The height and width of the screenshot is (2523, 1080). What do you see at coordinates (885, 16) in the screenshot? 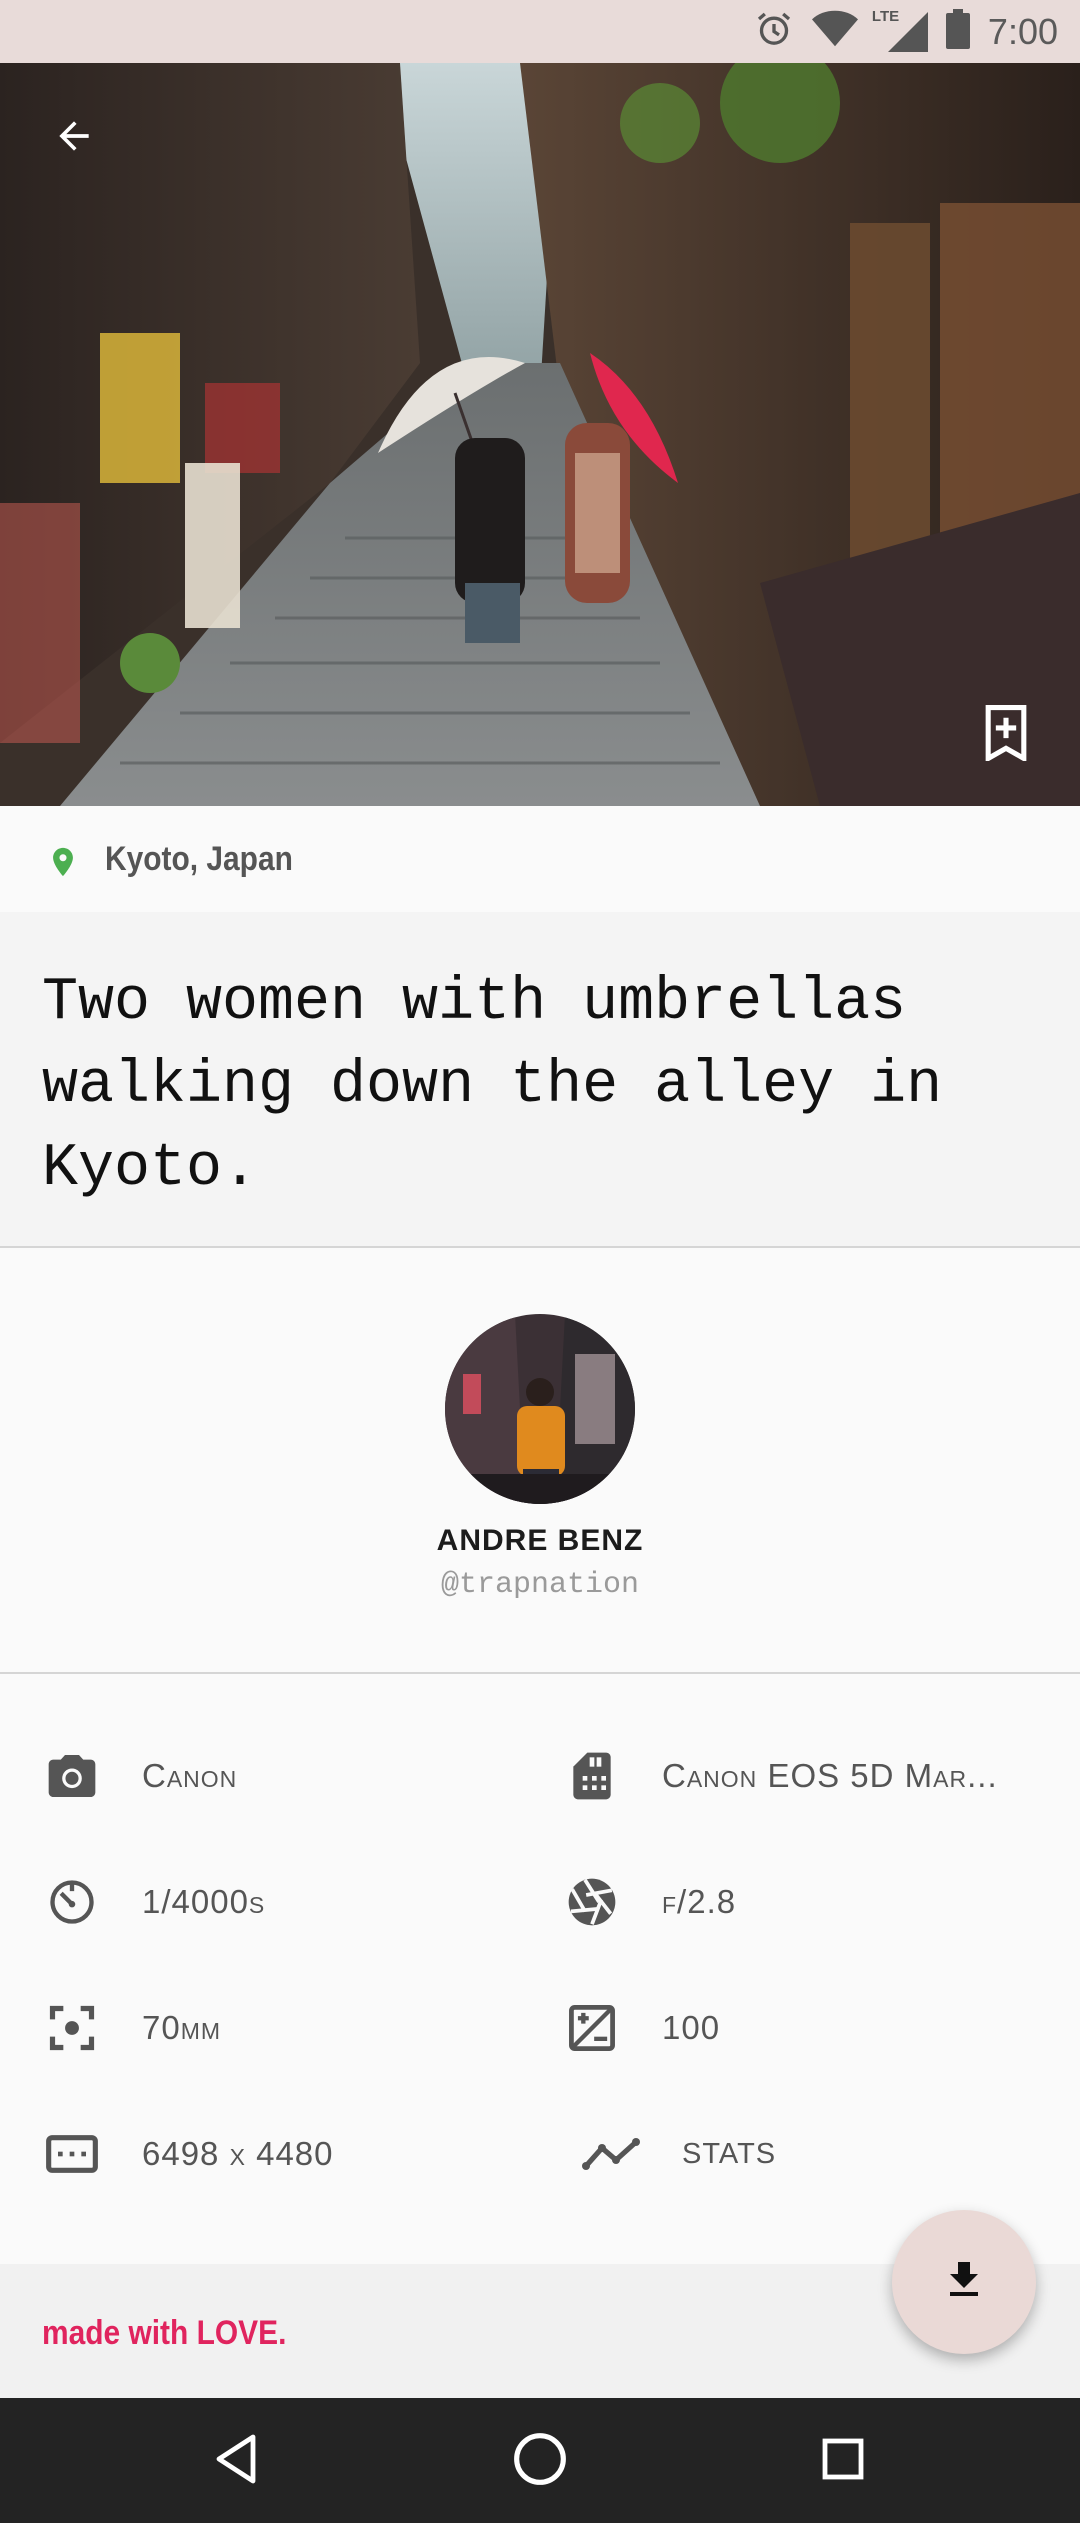
I see `network-type: LTE` at bounding box center [885, 16].